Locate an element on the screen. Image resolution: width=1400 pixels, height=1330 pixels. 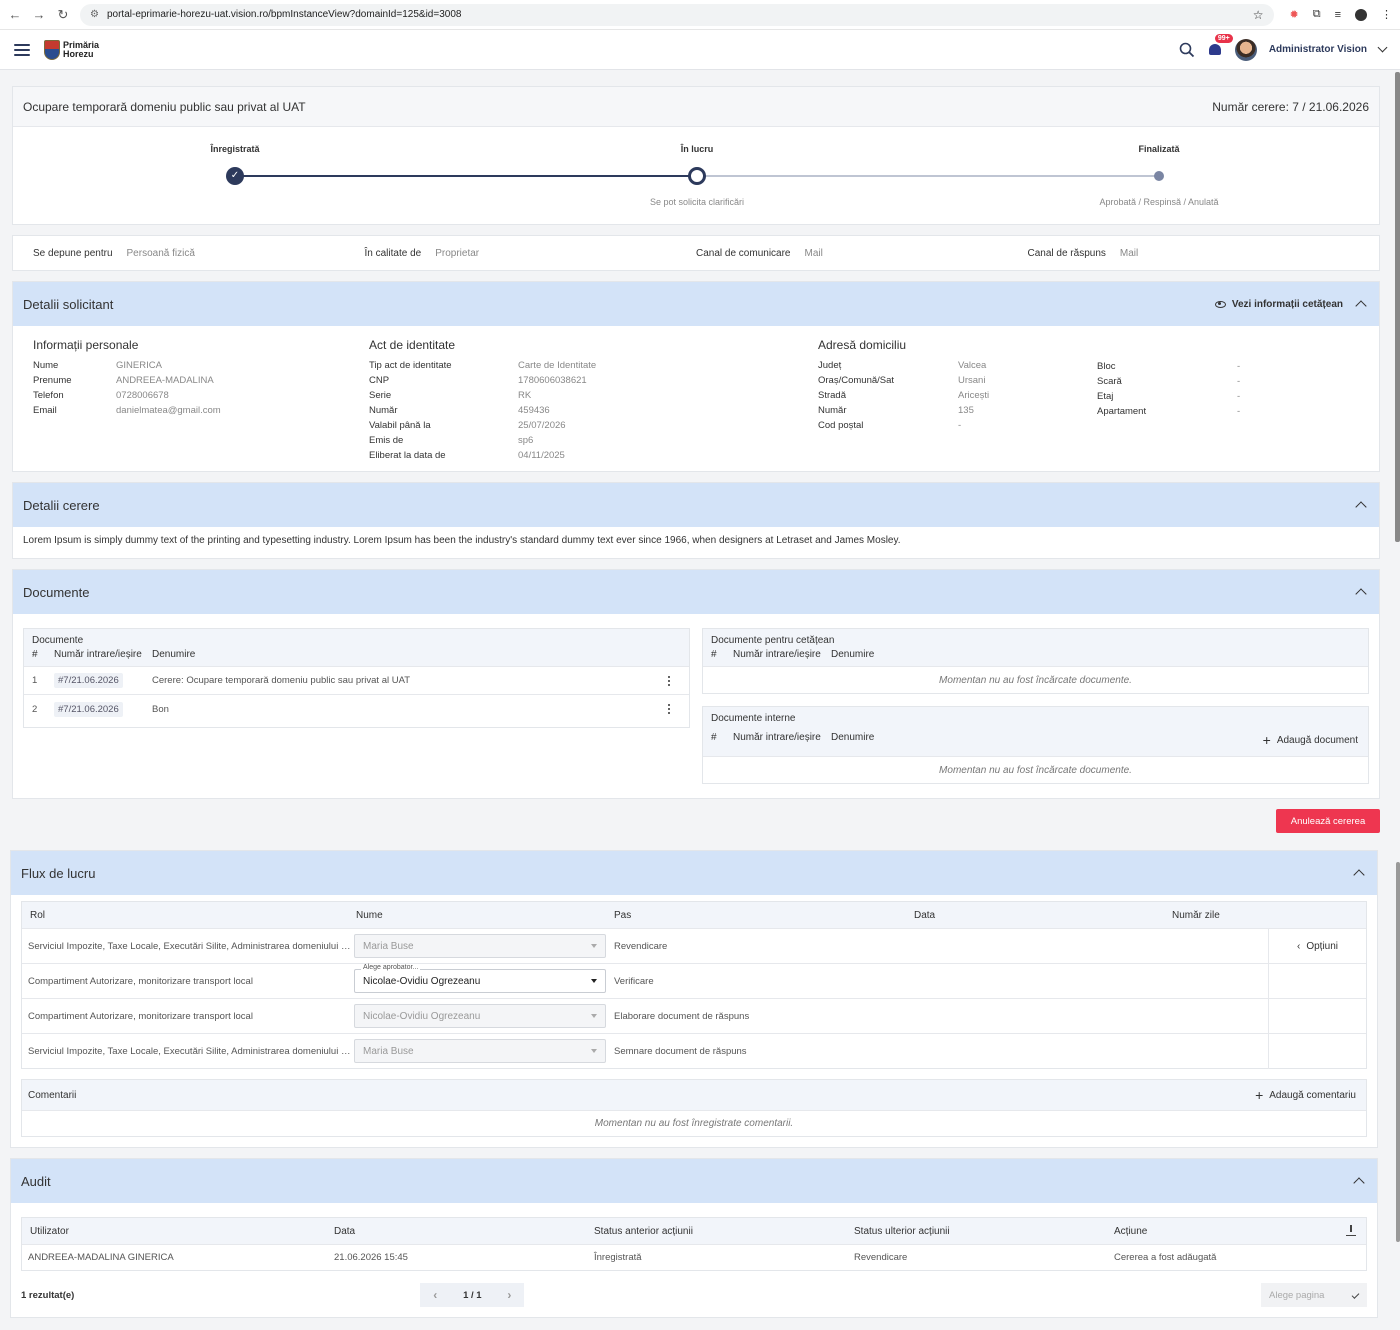
back-icon: ← is located at coordinates (15, 14).